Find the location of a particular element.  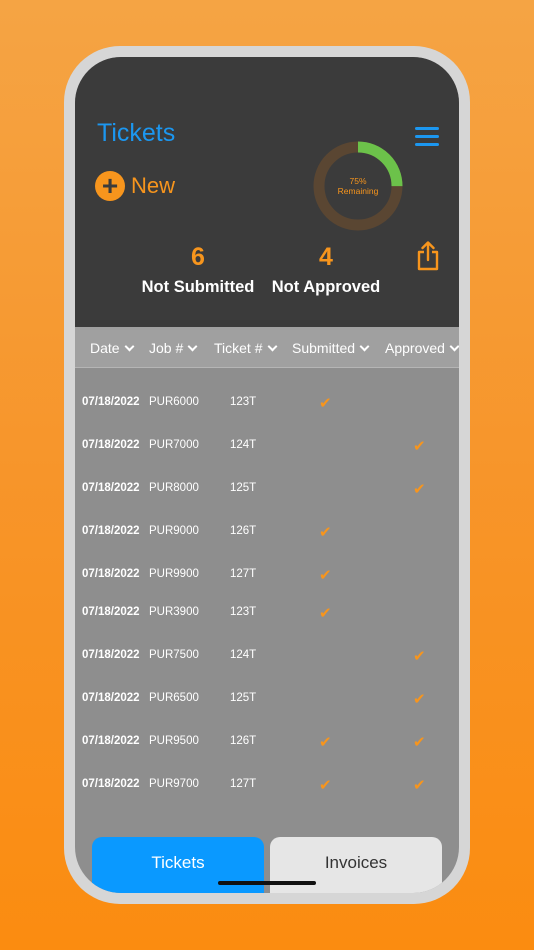

not-submitted-stat: 6 Not Submitted is located at coordinates (198, 270).